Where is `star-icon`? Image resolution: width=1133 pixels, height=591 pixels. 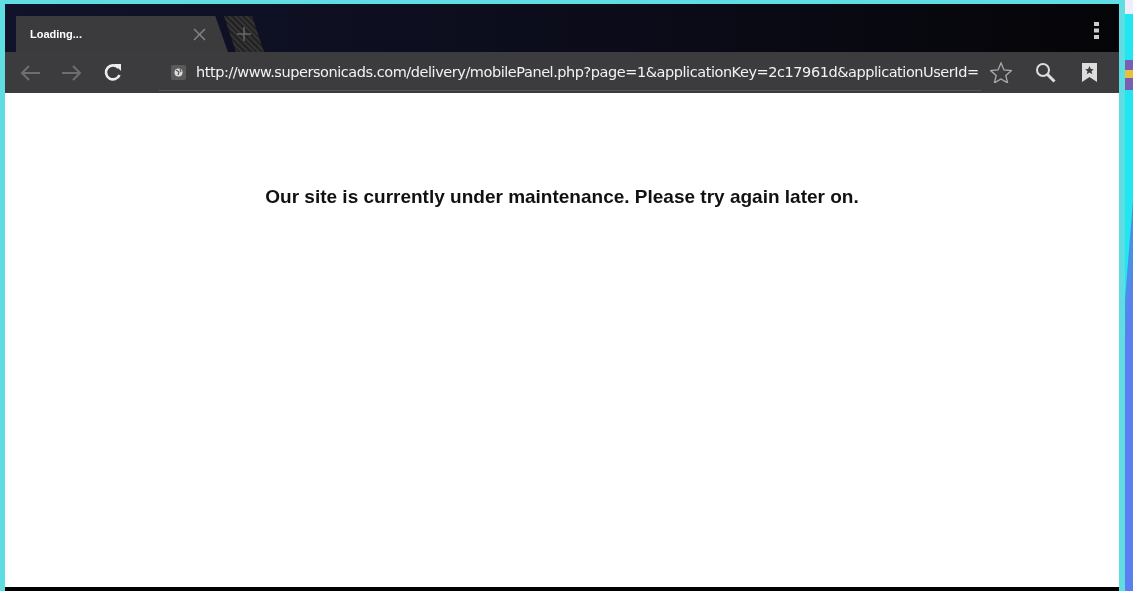
star-icon is located at coordinates (1001, 72).